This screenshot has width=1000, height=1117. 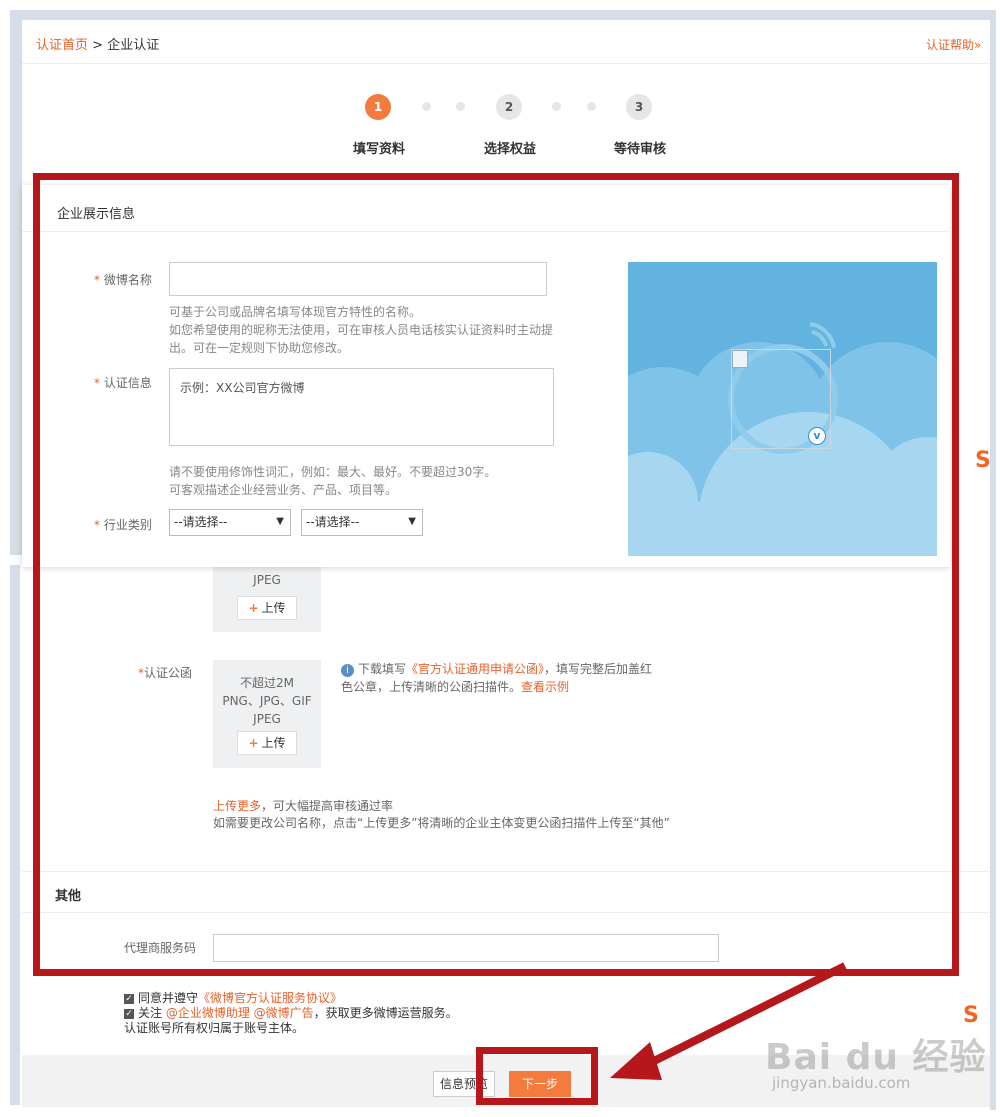 What do you see at coordinates (378, 107) in the screenshot?
I see `step-1-indicator: 1` at bounding box center [378, 107].